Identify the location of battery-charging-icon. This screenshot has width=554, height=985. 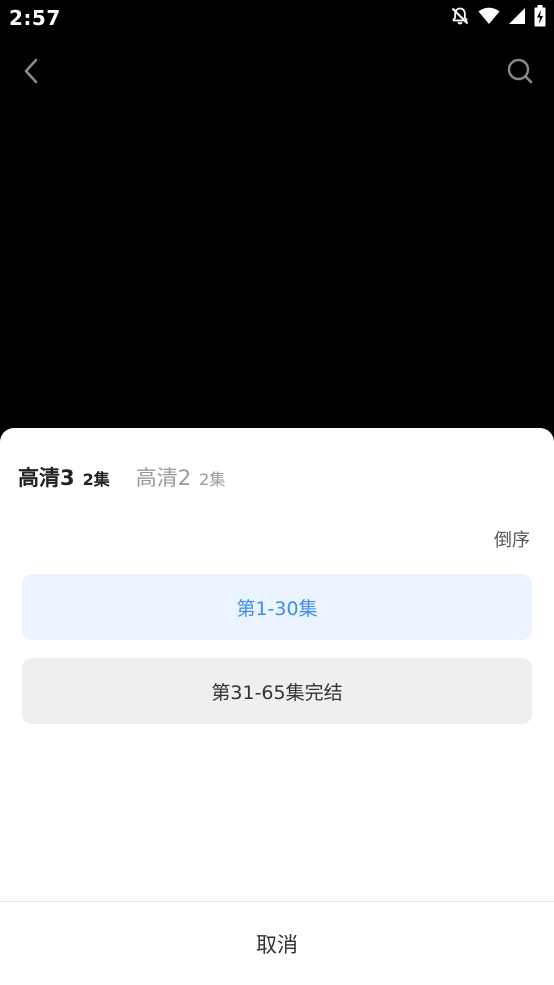
(540, 18).